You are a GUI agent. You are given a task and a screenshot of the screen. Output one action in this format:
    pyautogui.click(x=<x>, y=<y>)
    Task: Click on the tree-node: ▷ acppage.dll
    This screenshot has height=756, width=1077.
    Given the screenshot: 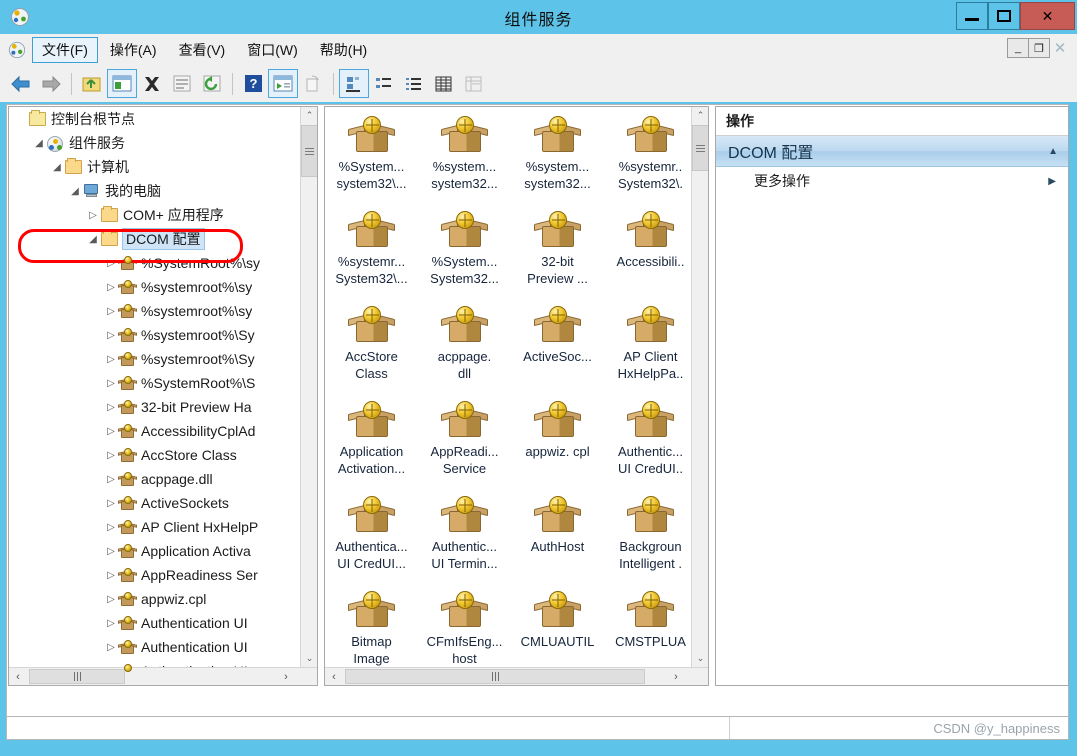 What is the action you would take?
    pyautogui.click(x=155, y=479)
    